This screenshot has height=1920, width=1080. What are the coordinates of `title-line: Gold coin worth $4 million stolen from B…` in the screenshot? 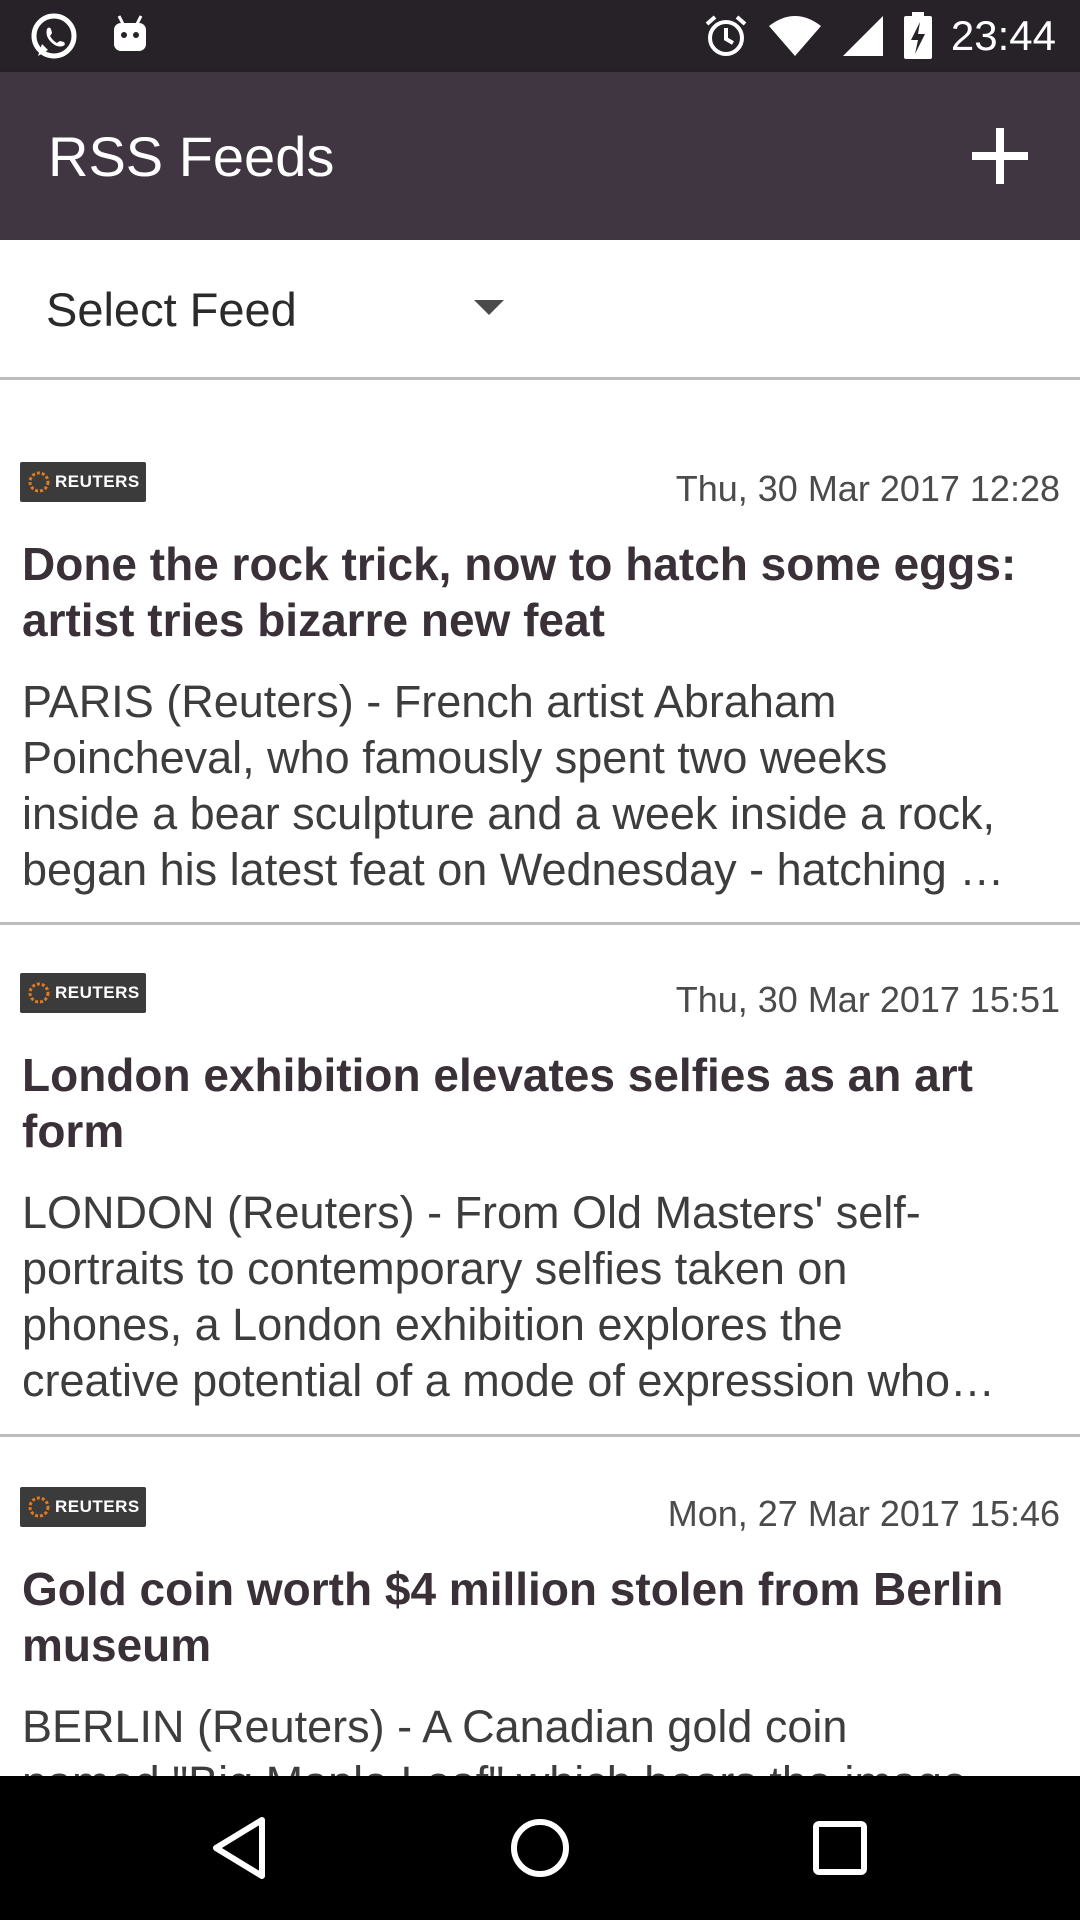 It's located at (513, 1589).